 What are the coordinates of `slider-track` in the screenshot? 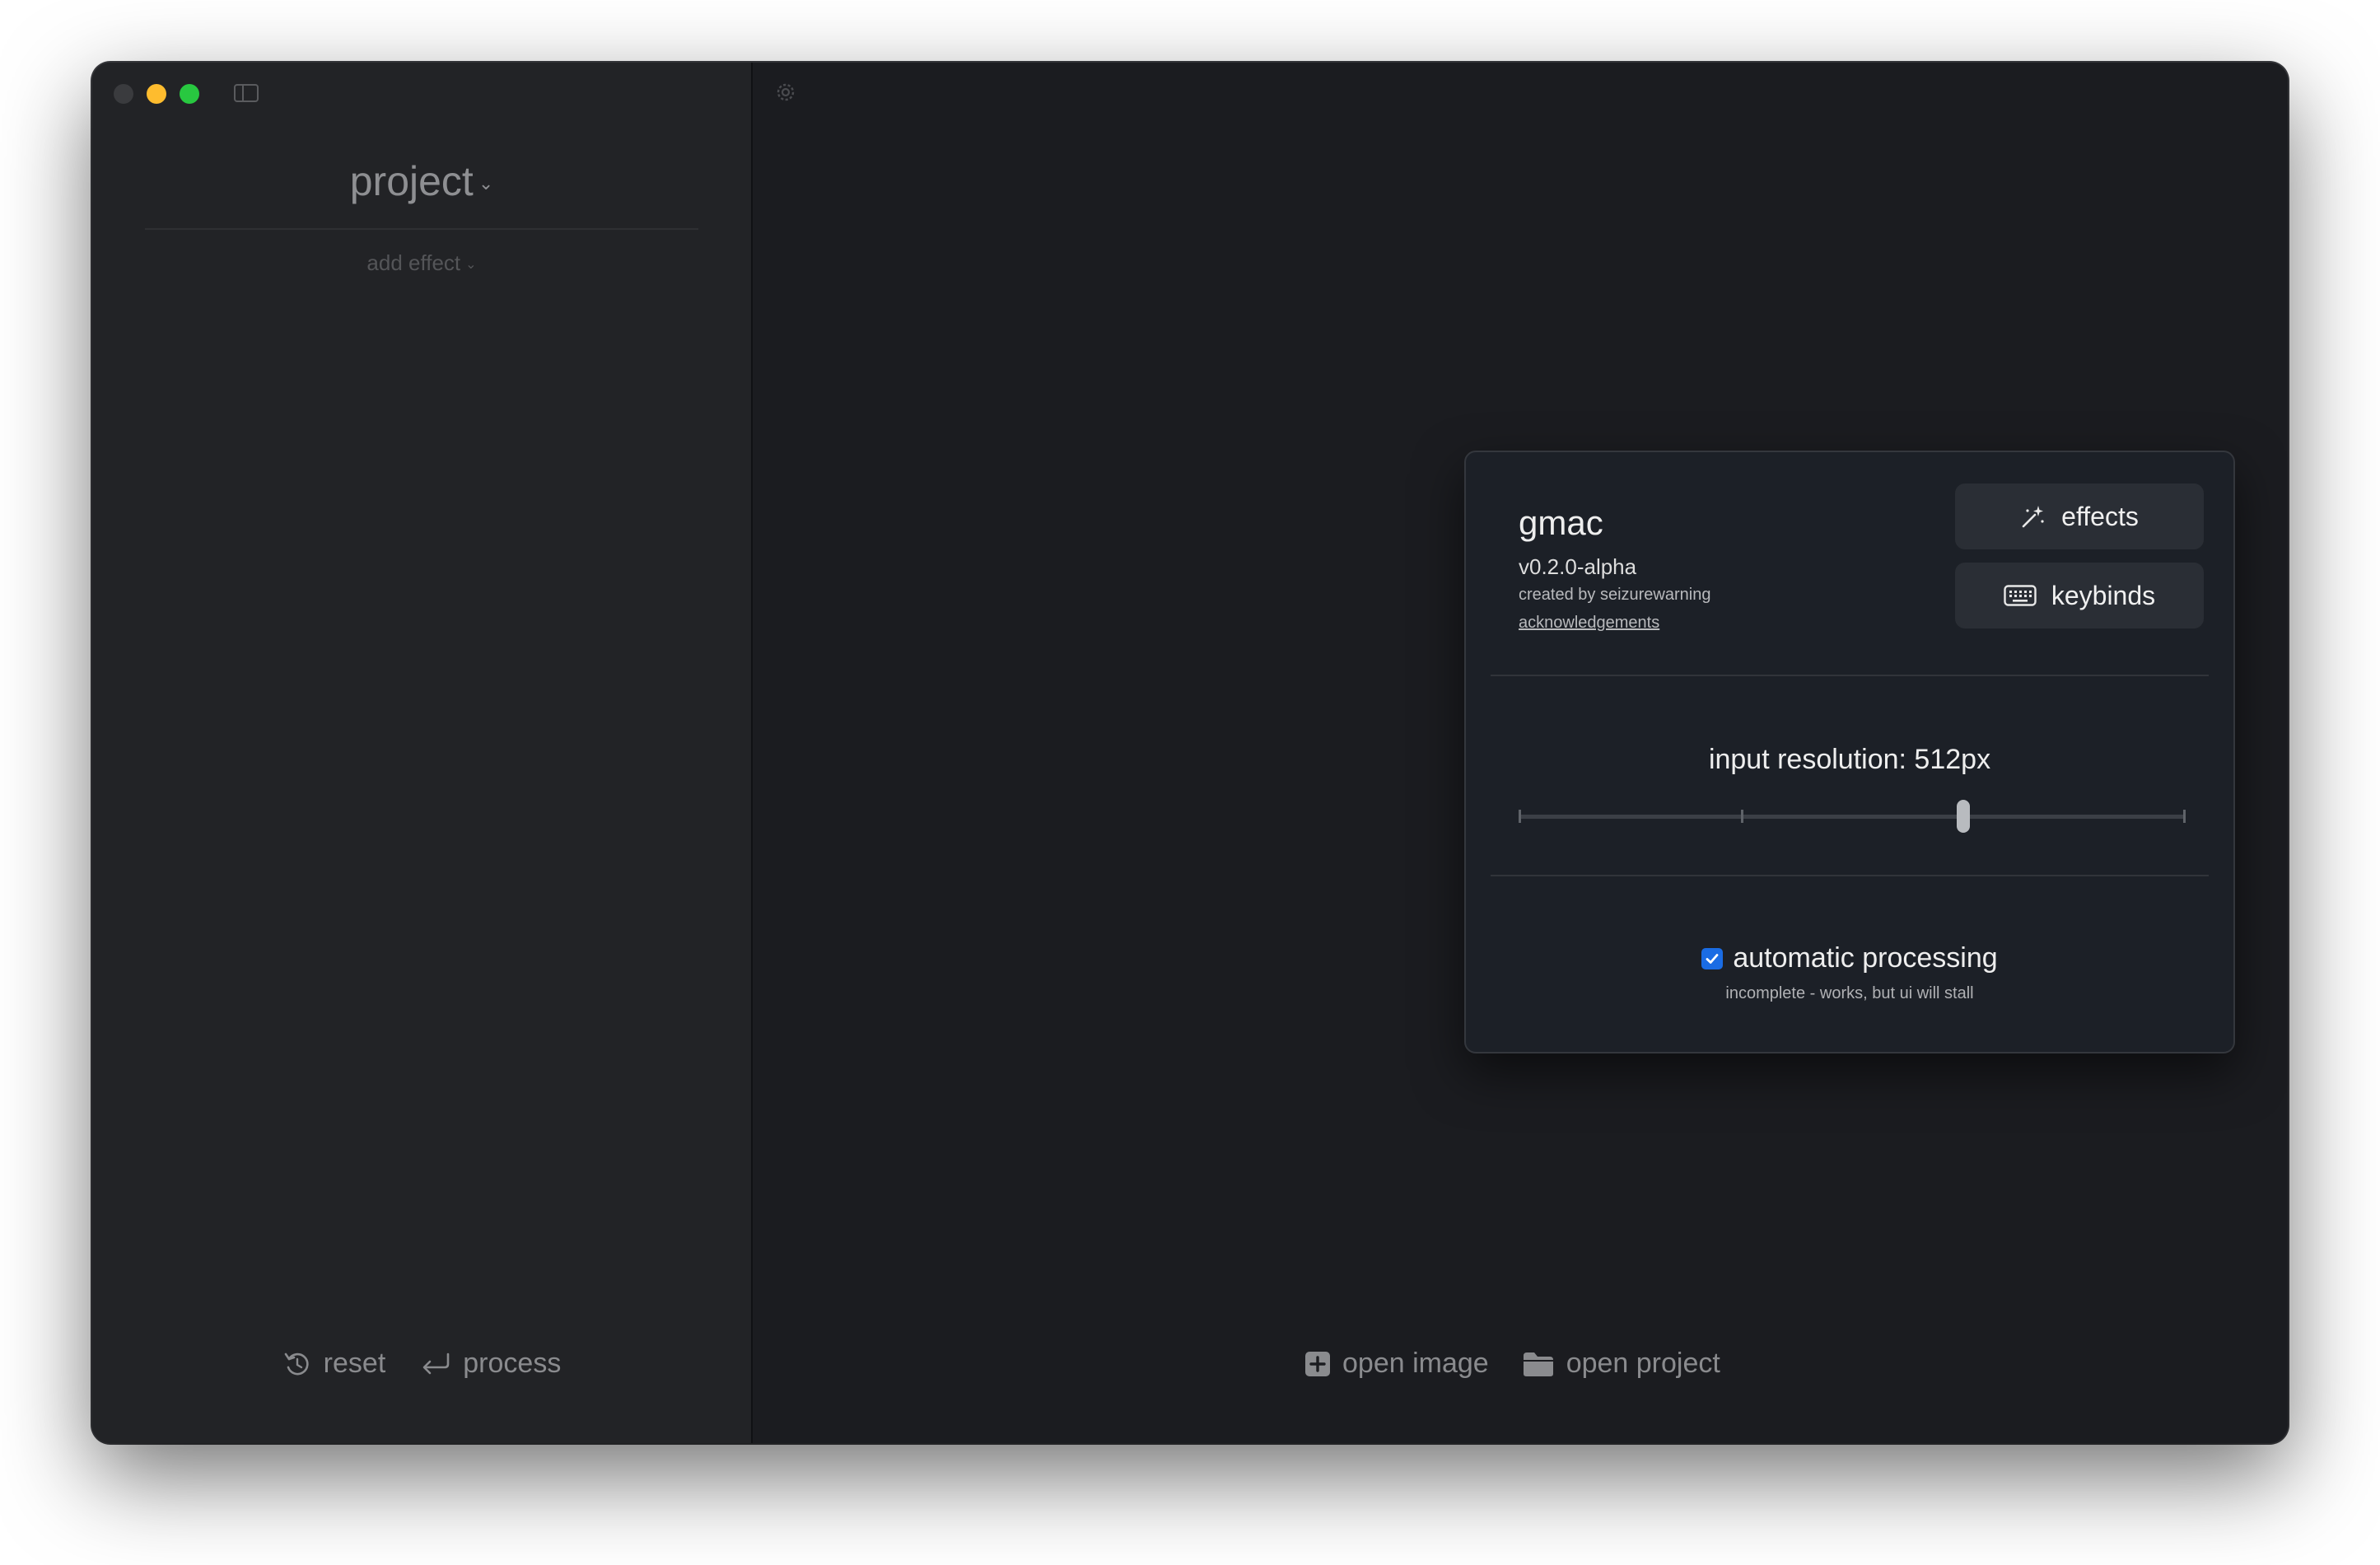 It's located at (1852, 817).